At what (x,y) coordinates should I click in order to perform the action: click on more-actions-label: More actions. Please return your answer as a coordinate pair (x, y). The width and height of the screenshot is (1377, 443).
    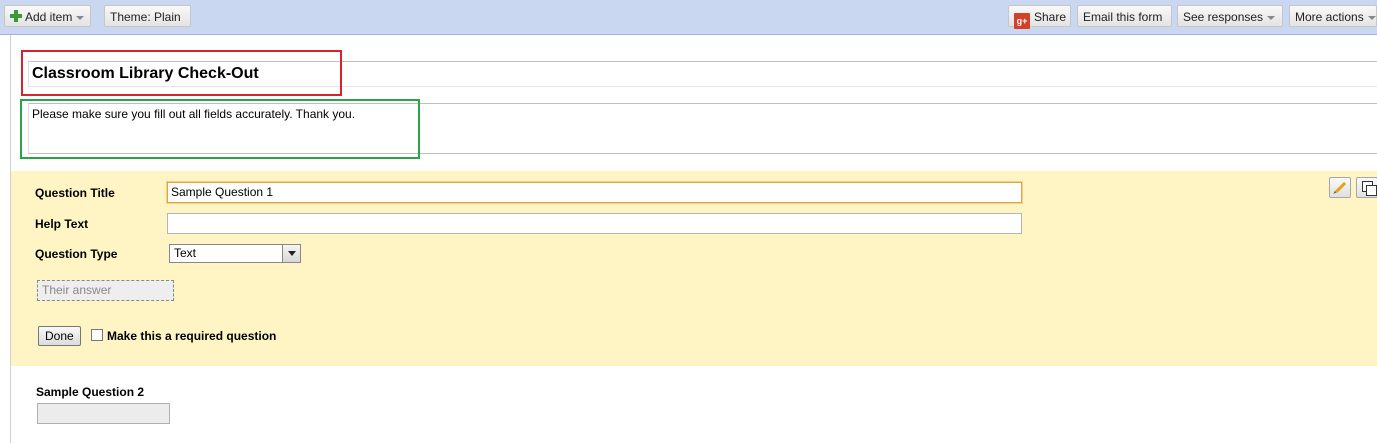
    Looking at the image, I should click on (1329, 17).